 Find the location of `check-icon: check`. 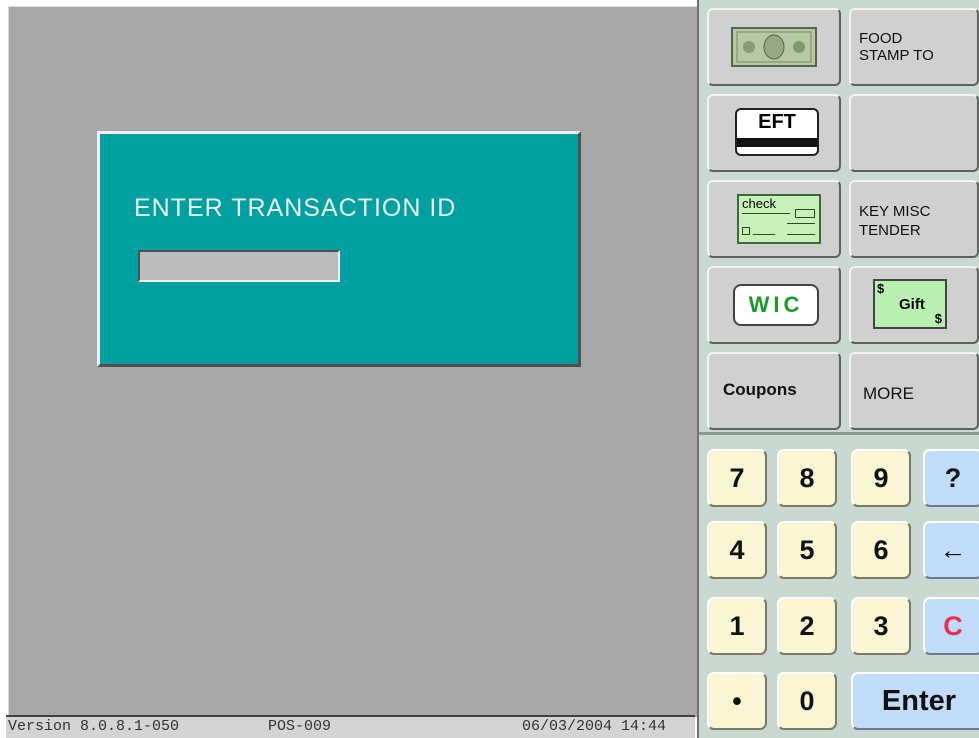

check-icon: check is located at coordinates (779, 219).